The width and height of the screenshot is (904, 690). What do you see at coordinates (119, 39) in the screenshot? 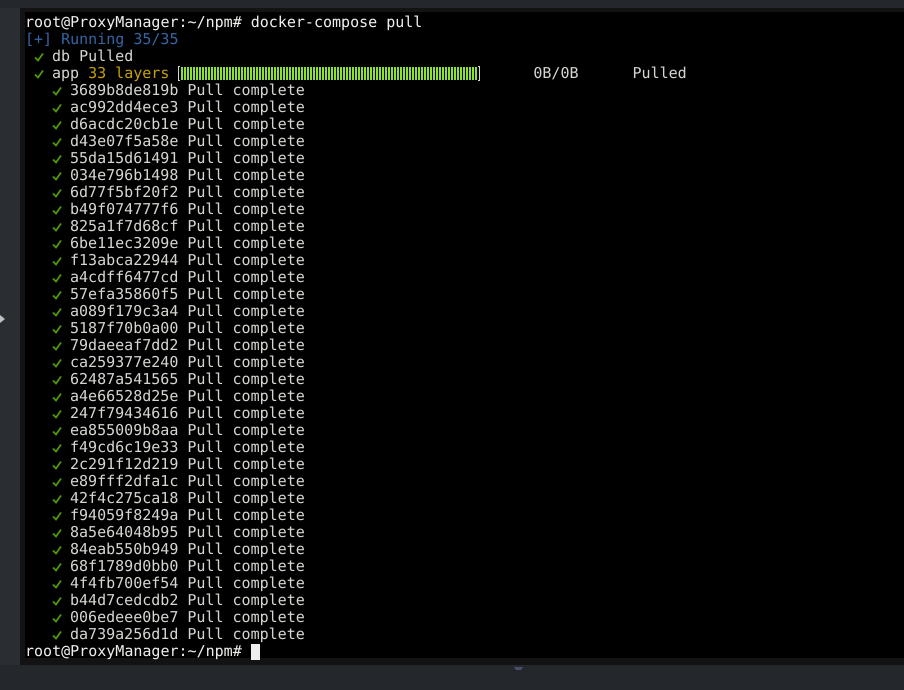
I see `status-text: Running 35/35` at bounding box center [119, 39].